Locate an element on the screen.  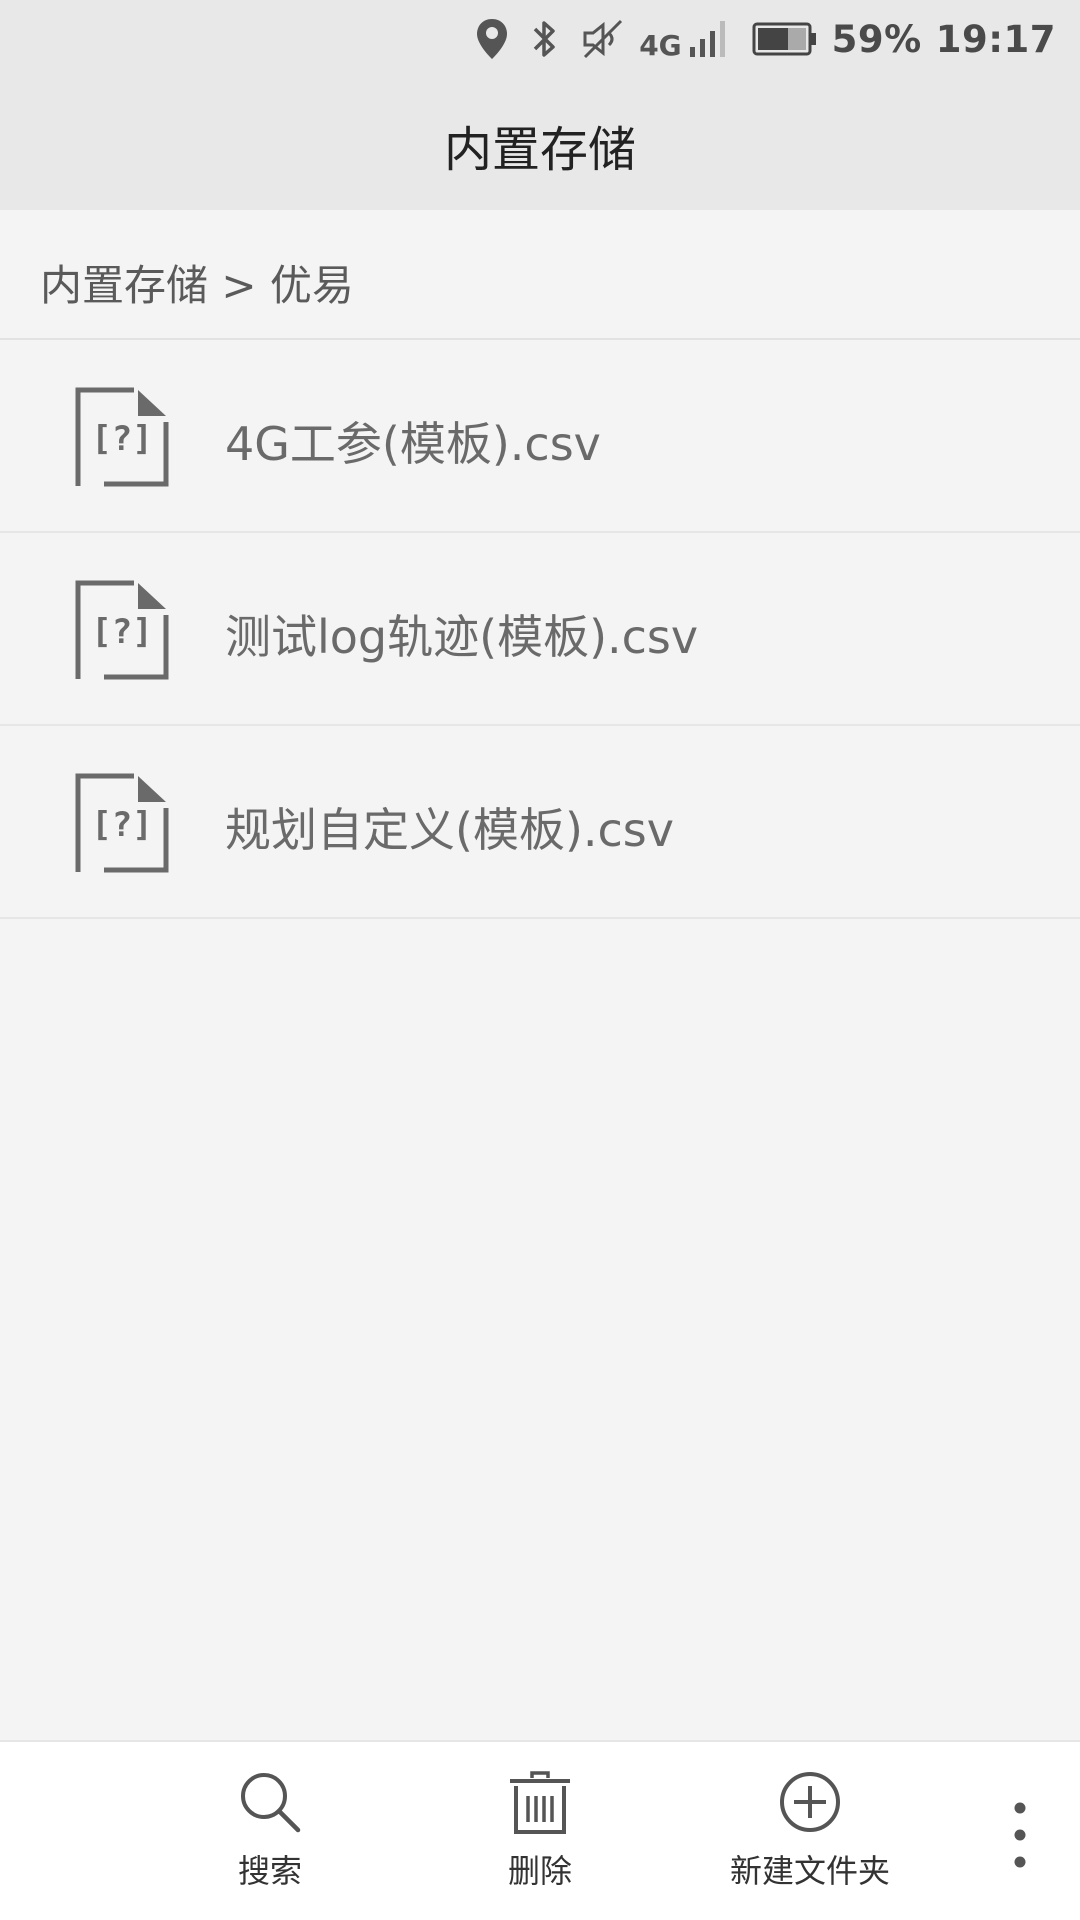
breadcrumb: 内置存储 > 优易 is located at coordinates (540, 275).